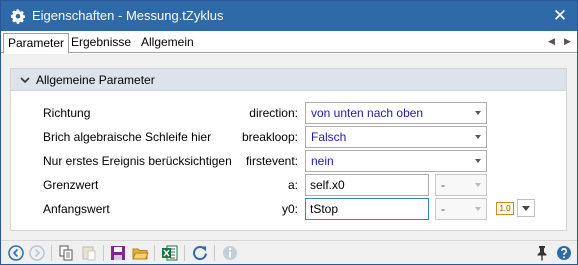 The height and width of the screenshot is (265, 578). I want to click on tab-scroll-left-icon: ◀, so click(551, 41).